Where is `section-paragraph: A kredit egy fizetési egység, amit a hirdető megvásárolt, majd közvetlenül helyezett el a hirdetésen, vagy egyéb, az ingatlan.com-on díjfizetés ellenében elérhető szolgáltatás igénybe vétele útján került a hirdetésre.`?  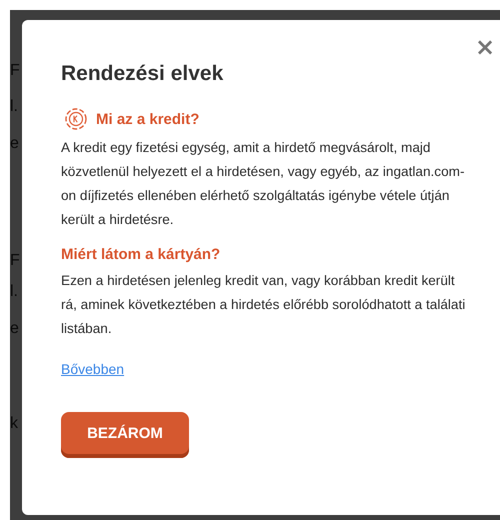 section-paragraph: A kredit egy fizetési egység, amit a hirdető megvásárolt, majd közvetlenül helyezett el a hirdetésen, vagy egyéb, az ingatlan.com-on díjfizetés ellenében elérhető szolgáltatás igénybe vétele útján került a hirdetésre. is located at coordinates (263, 184).